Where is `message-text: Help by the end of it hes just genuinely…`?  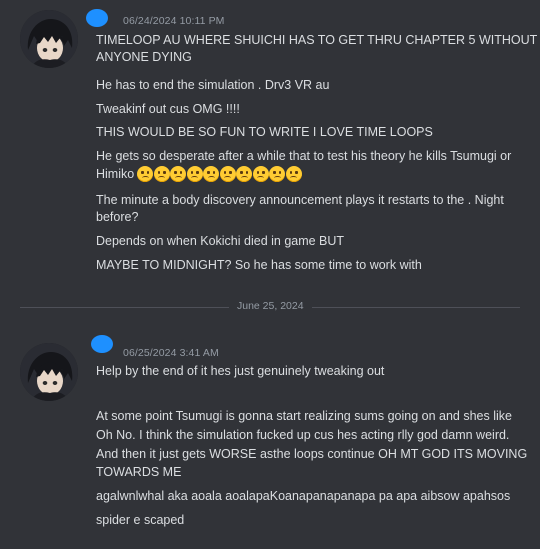
message-text: Help by the end of it hes just genuinely… is located at coordinates (240, 371).